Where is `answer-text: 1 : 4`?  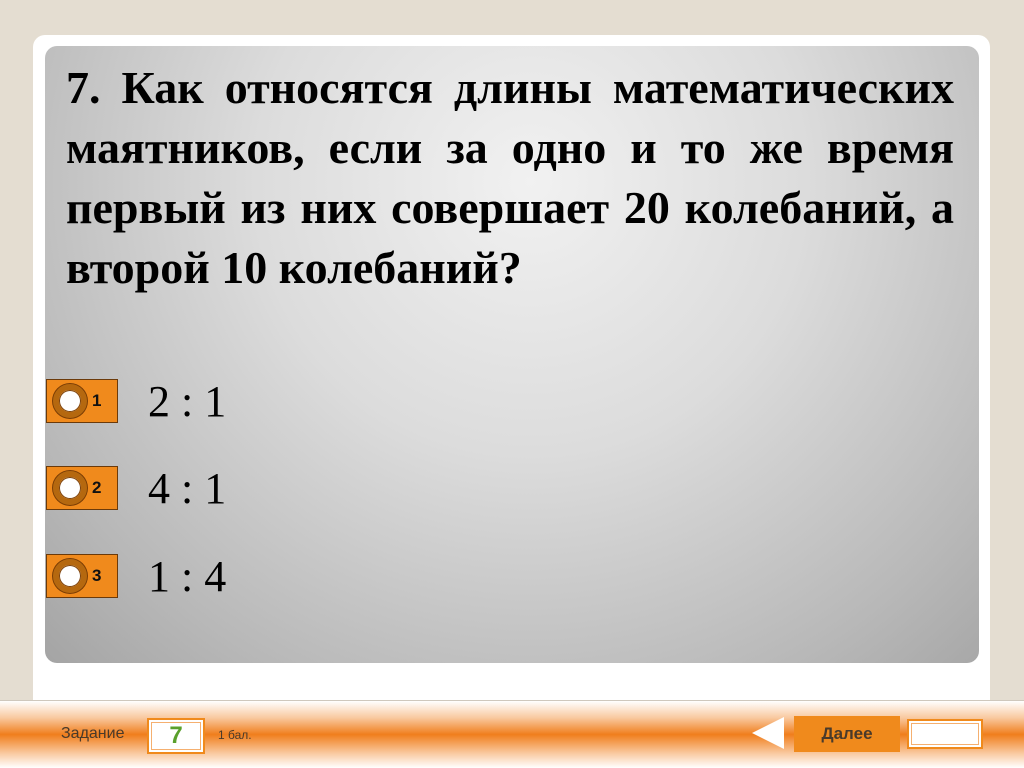 answer-text: 1 : 4 is located at coordinates (187, 576).